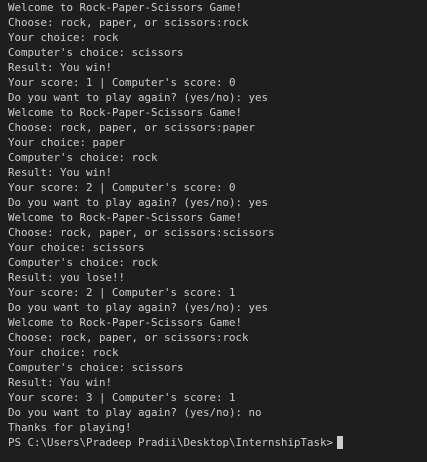 This screenshot has width=427, height=462. I want to click on terminal-output-line: Your score: 2 | Computer's score: 1, so click(122, 292).